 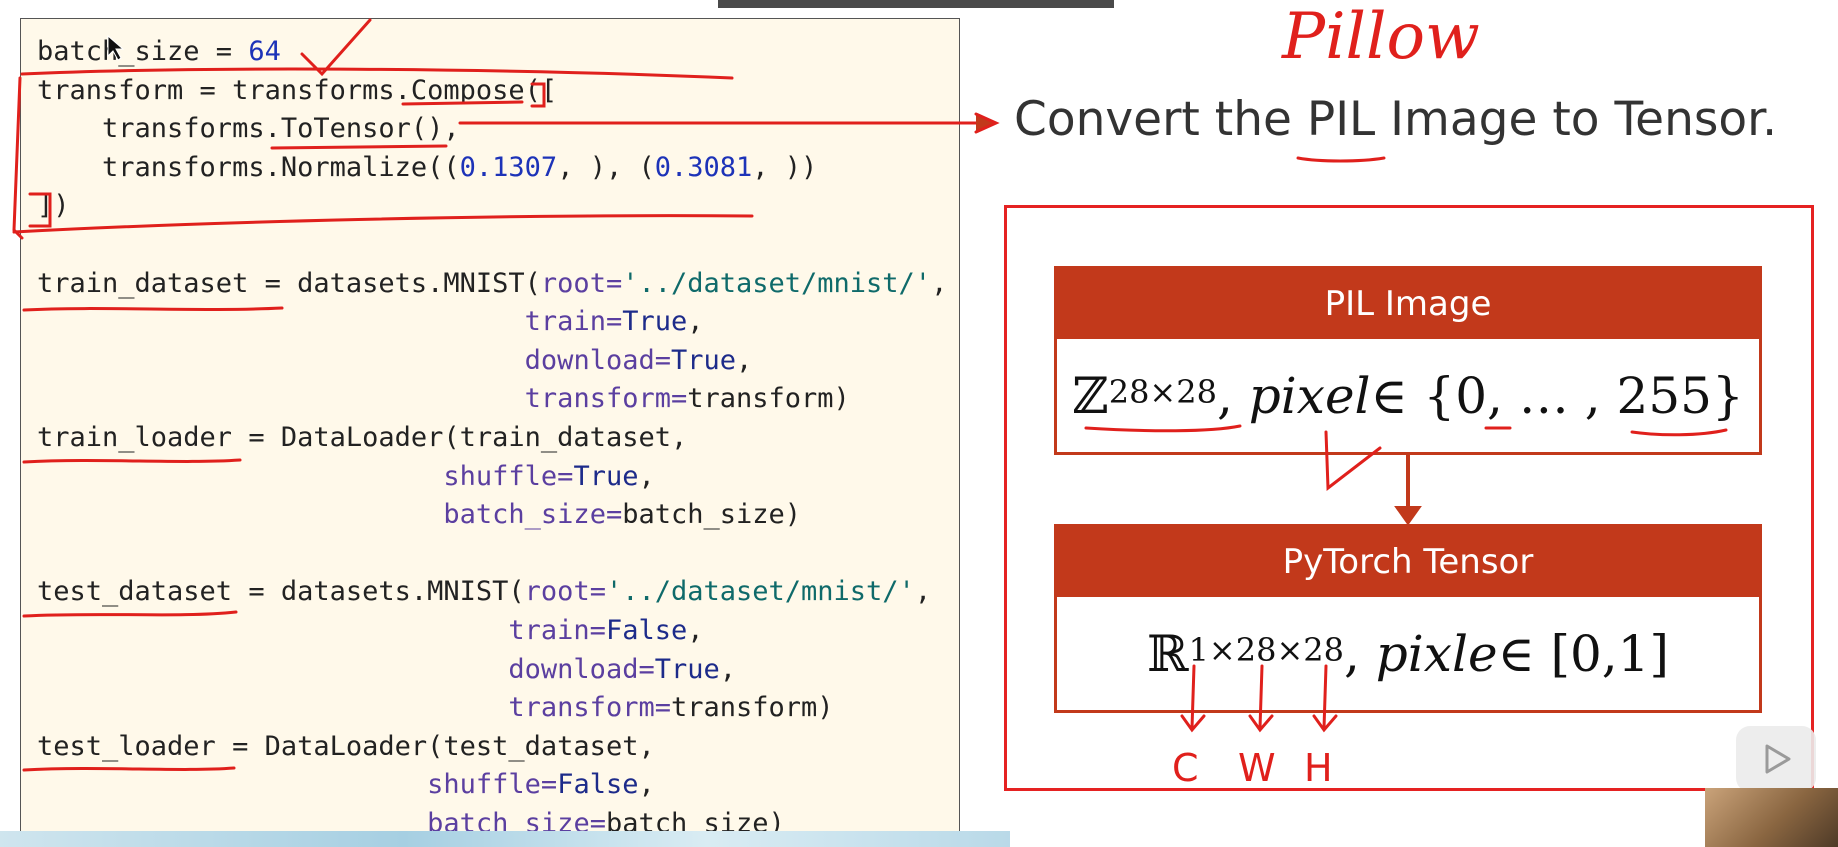 I want to click on play-icon, so click(x=1778, y=759).